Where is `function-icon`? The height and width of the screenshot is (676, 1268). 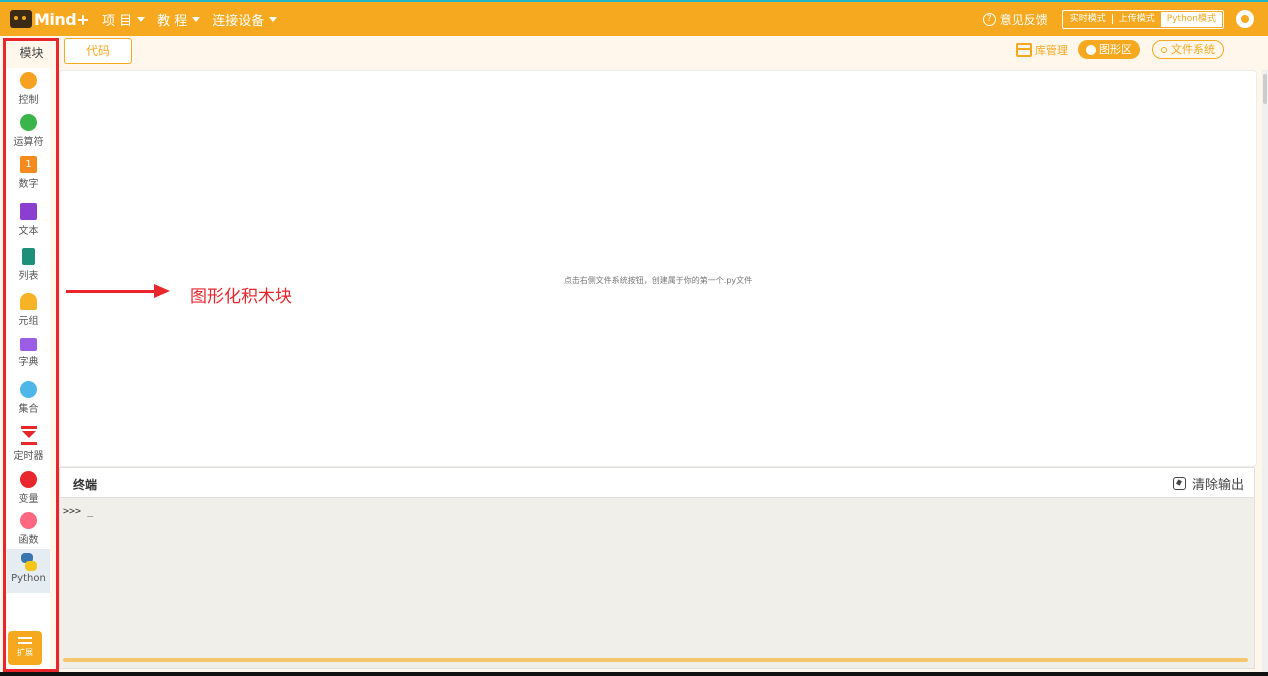 function-icon is located at coordinates (28, 520).